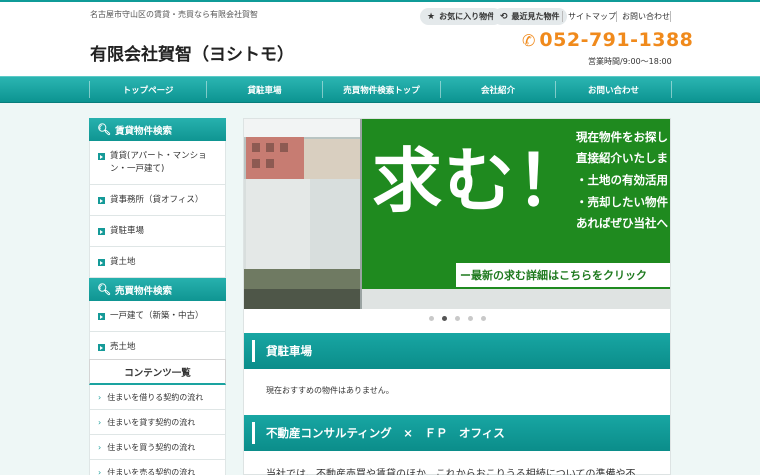  Describe the element at coordinates (457, 351) in the screenshot. I see `parking-section-header: 貸駐車場` at that location.